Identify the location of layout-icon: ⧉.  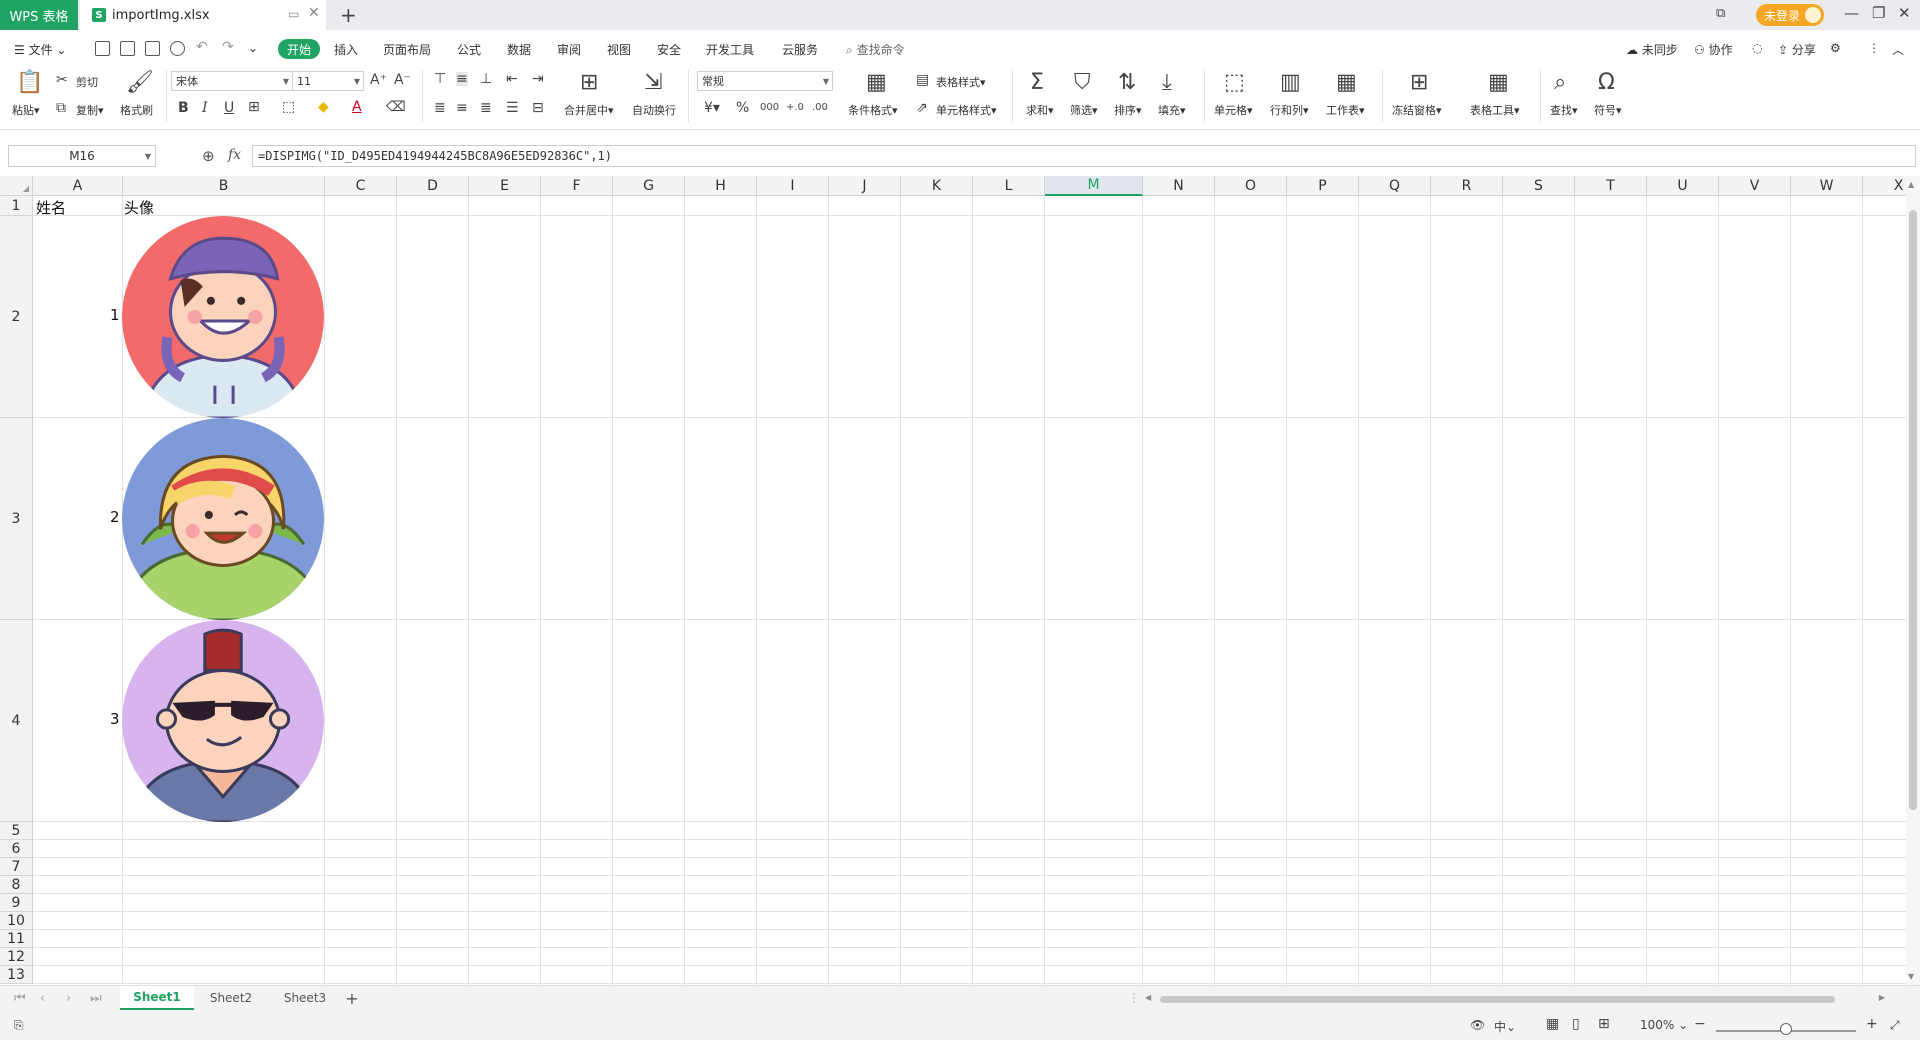
(1720, 13).